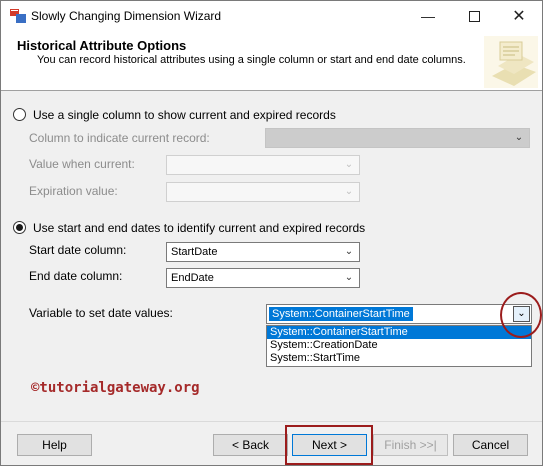 The image size is (543, 466). What do you see at coordinates (19, 114) in the screenshot?
I see `single-column-radio` at bounding box center [19, 114].